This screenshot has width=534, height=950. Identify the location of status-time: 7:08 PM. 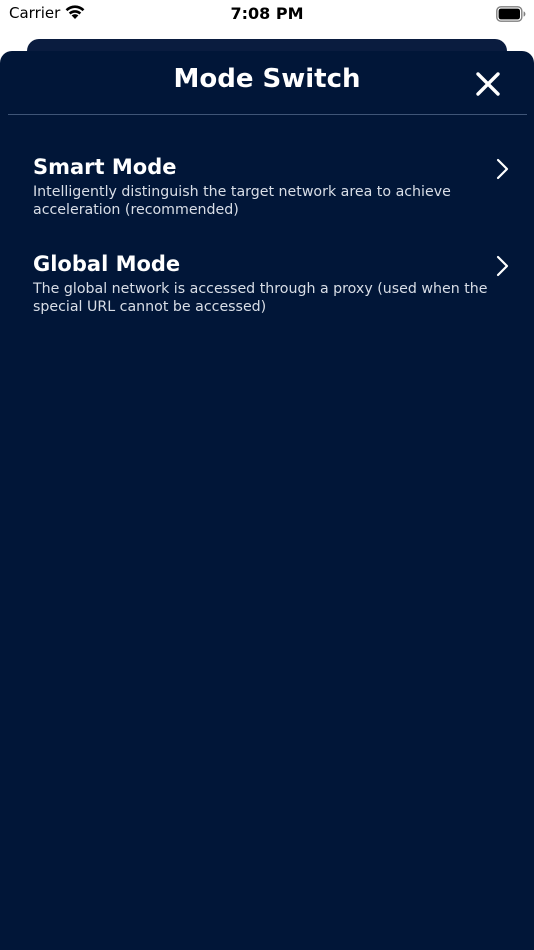
(267, 13).